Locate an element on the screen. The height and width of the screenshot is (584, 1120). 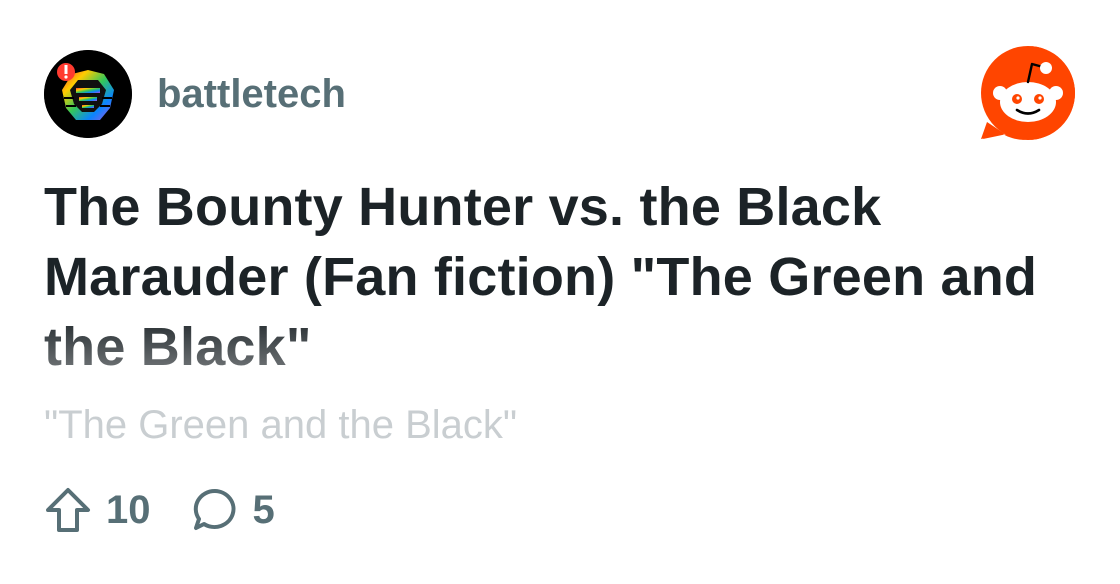
reddit-snoo-icon is located at coordinates (1028, 93).